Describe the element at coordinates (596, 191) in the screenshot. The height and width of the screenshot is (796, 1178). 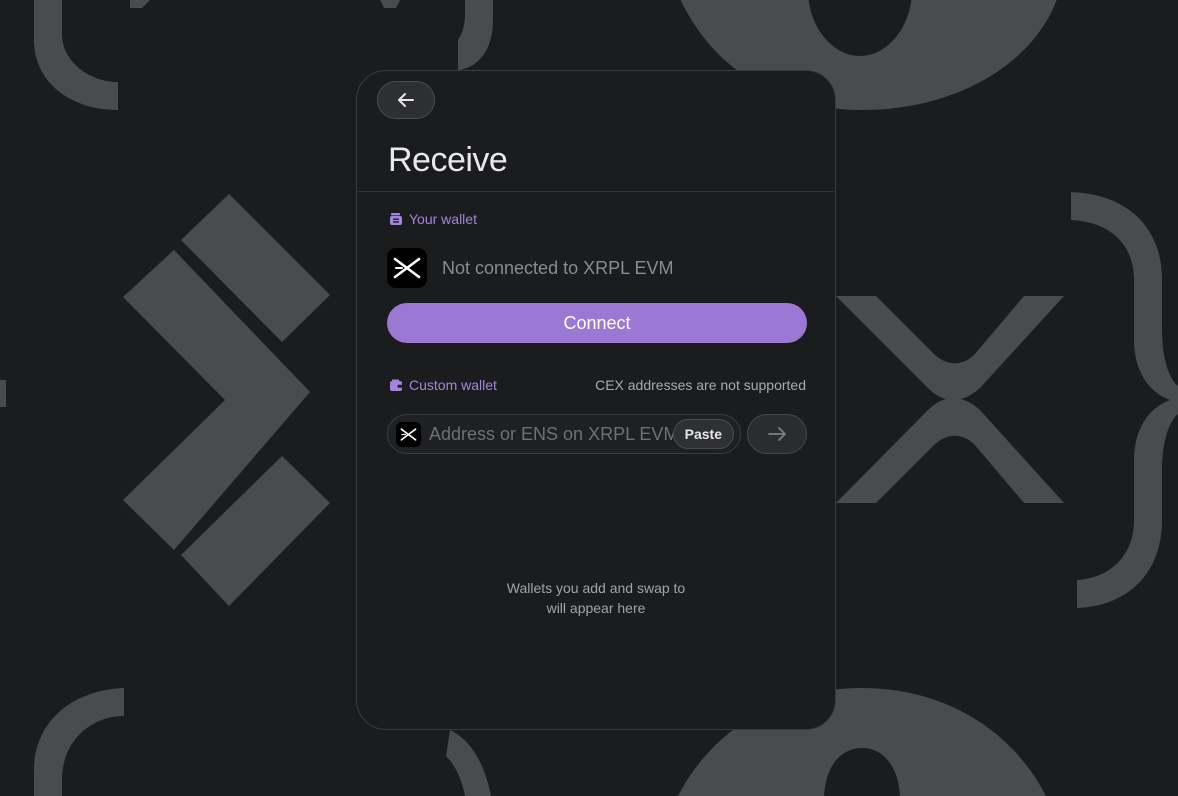
I see `header-divider` at that location.